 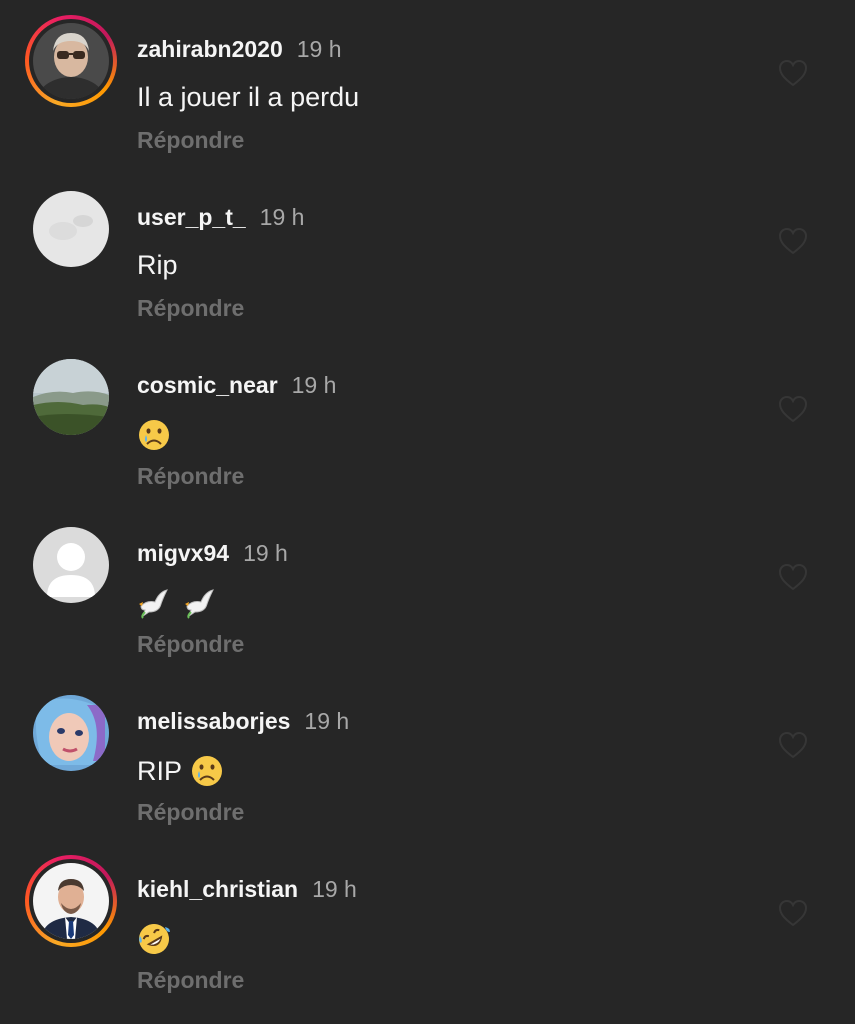 I want to click on username: user_p_t_, so click(x=191, y=217).